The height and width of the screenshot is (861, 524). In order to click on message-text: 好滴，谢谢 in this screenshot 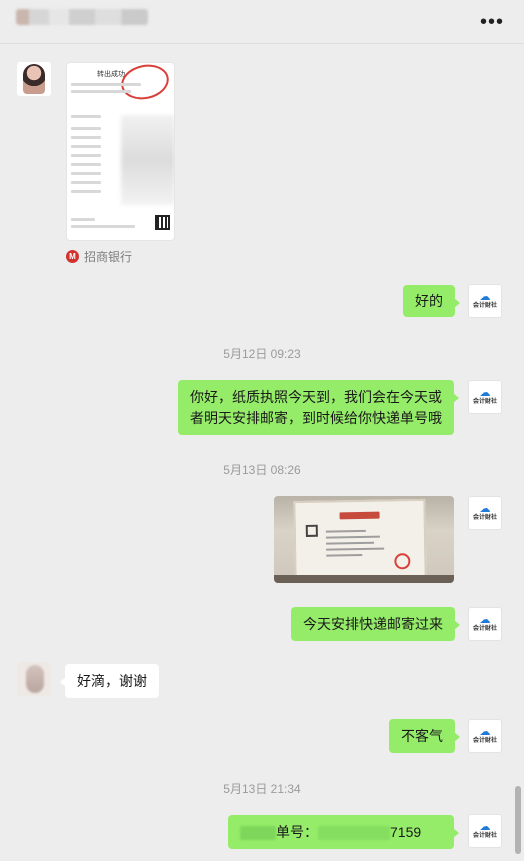, I will do `click(112, 681)`.